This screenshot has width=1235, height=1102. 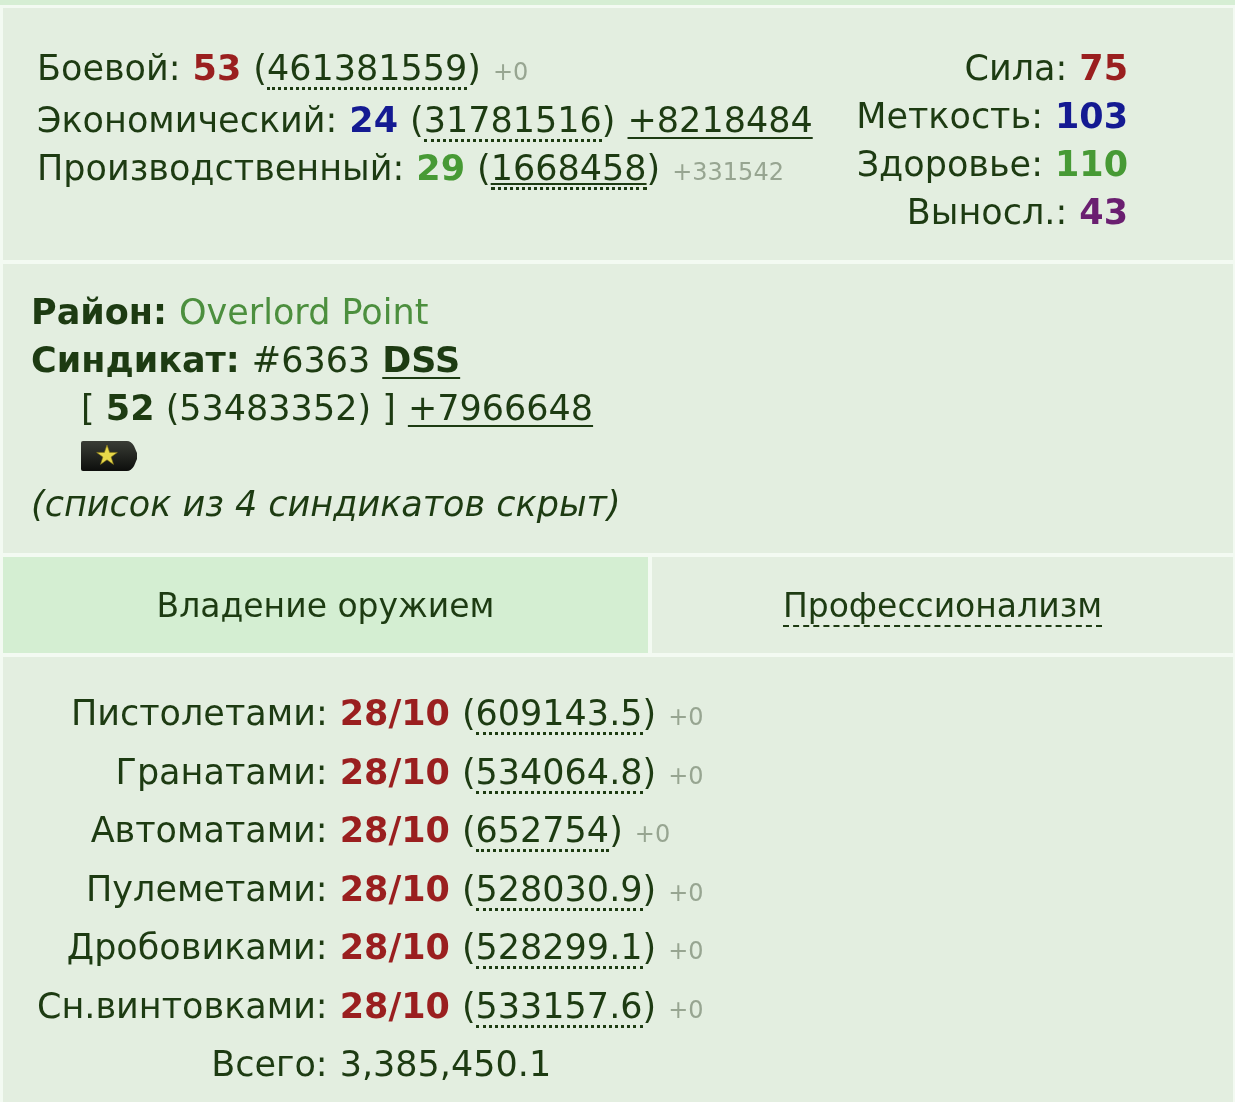 What do you see at coordinates (569, 168) in the screenshot?
I see `experience-link: (1668458)` at bounding box center [569, 168].